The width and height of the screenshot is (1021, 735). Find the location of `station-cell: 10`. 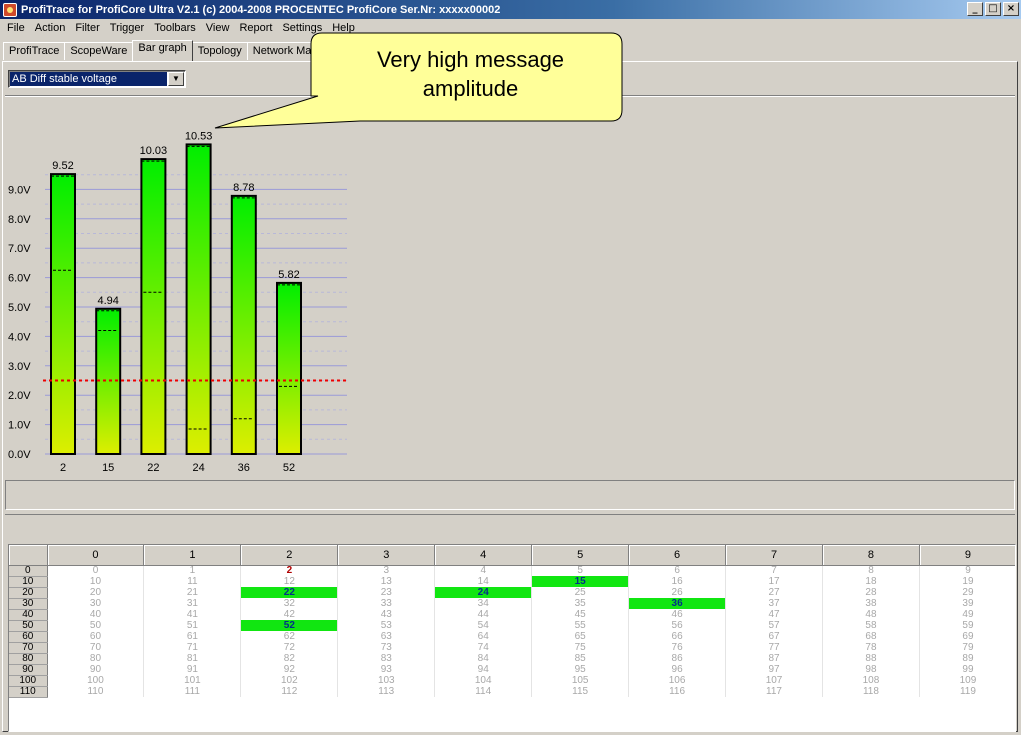

station-cell: 10 is located at coordinates (96, 581).